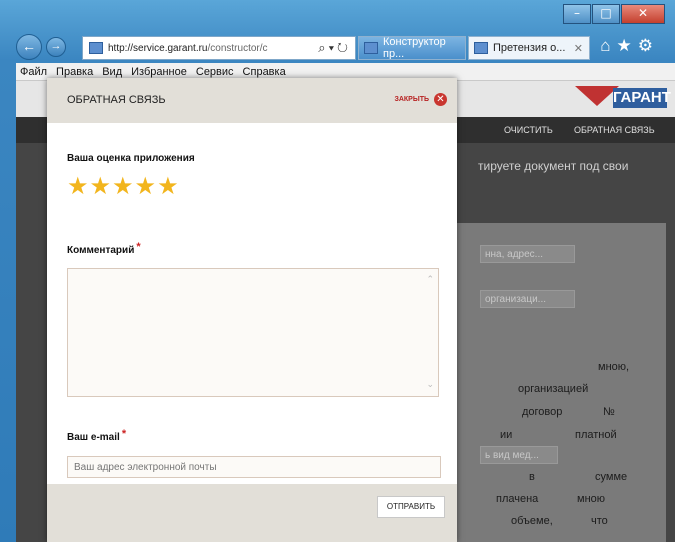  What do you see at coordinates (517, 499) in the screenshot?
I see `body-word: плачена` at bounding box center [517, 499].